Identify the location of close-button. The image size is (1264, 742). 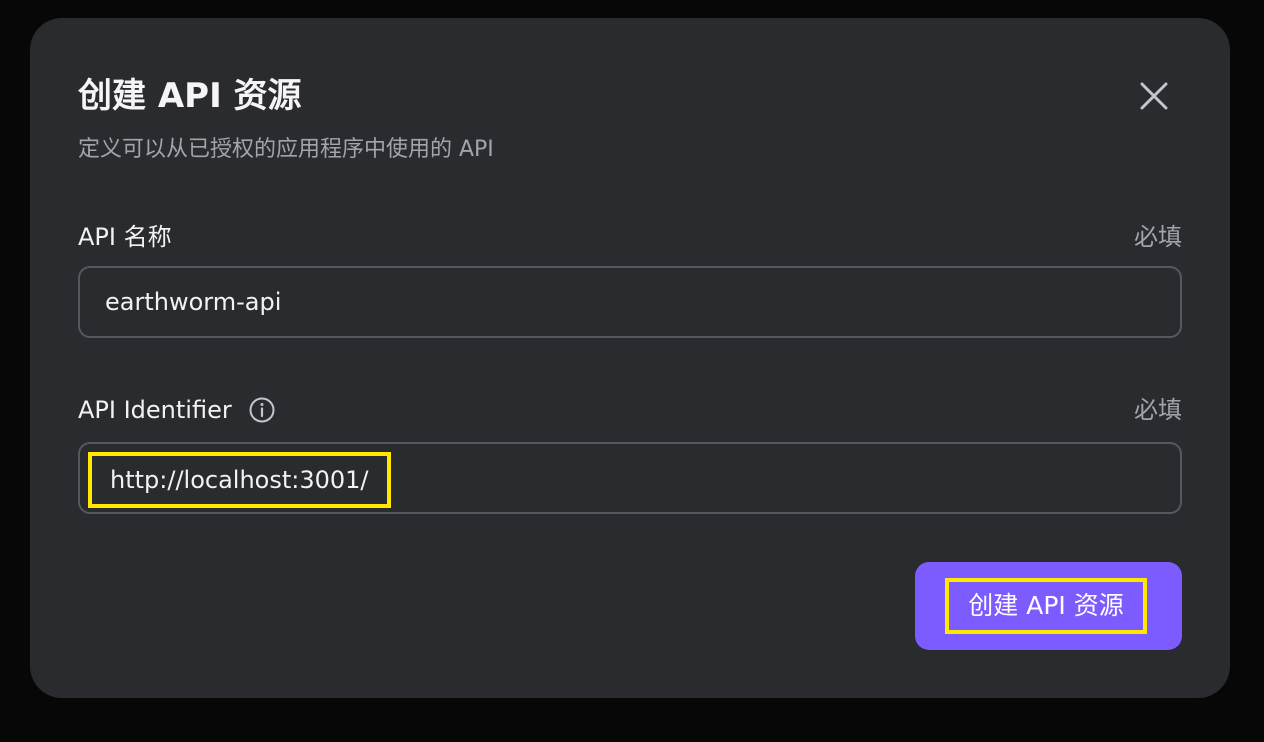
(1154, 96).